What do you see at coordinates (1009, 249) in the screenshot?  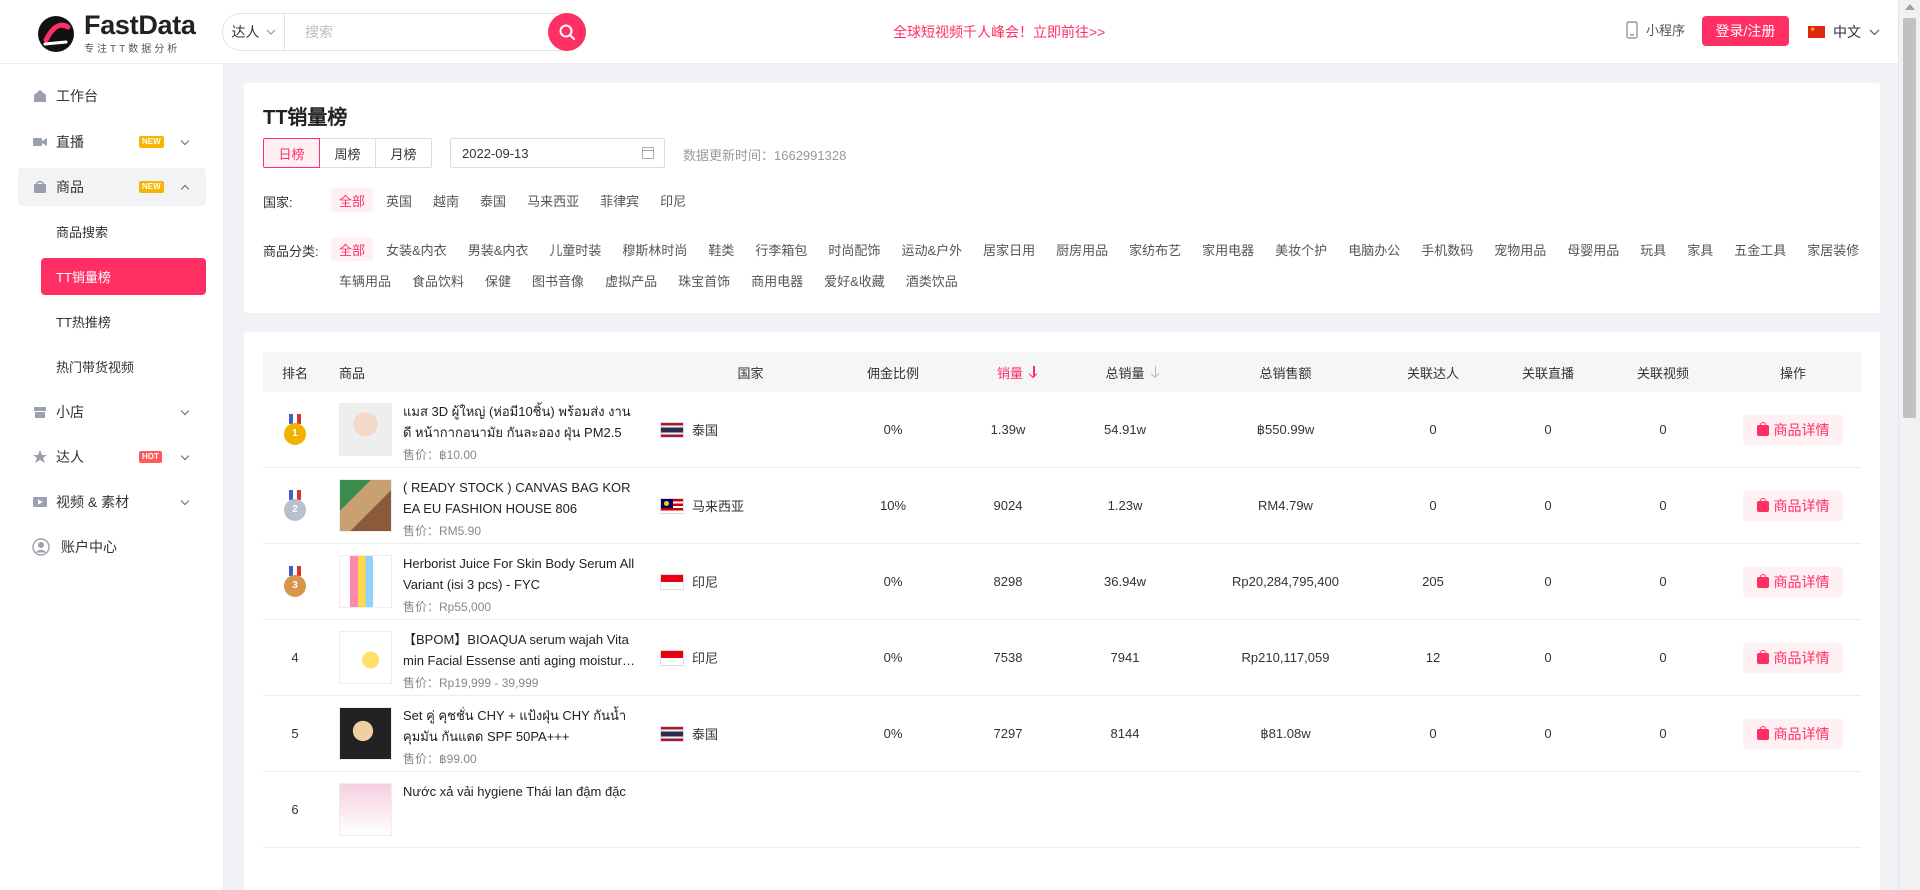 I see `category-filter-option: 居家日用` at bounding box center [1009, 249].